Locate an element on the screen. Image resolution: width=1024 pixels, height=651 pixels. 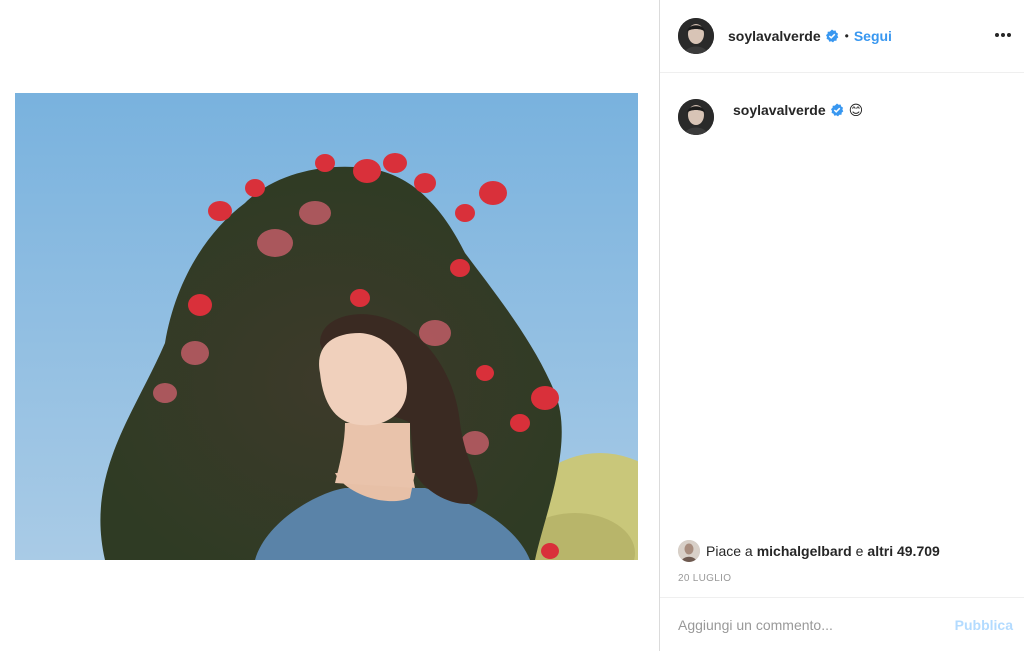
likes-summary: Piace a michalgelbard e altri 49.709 is located at coordinates (809, 551).